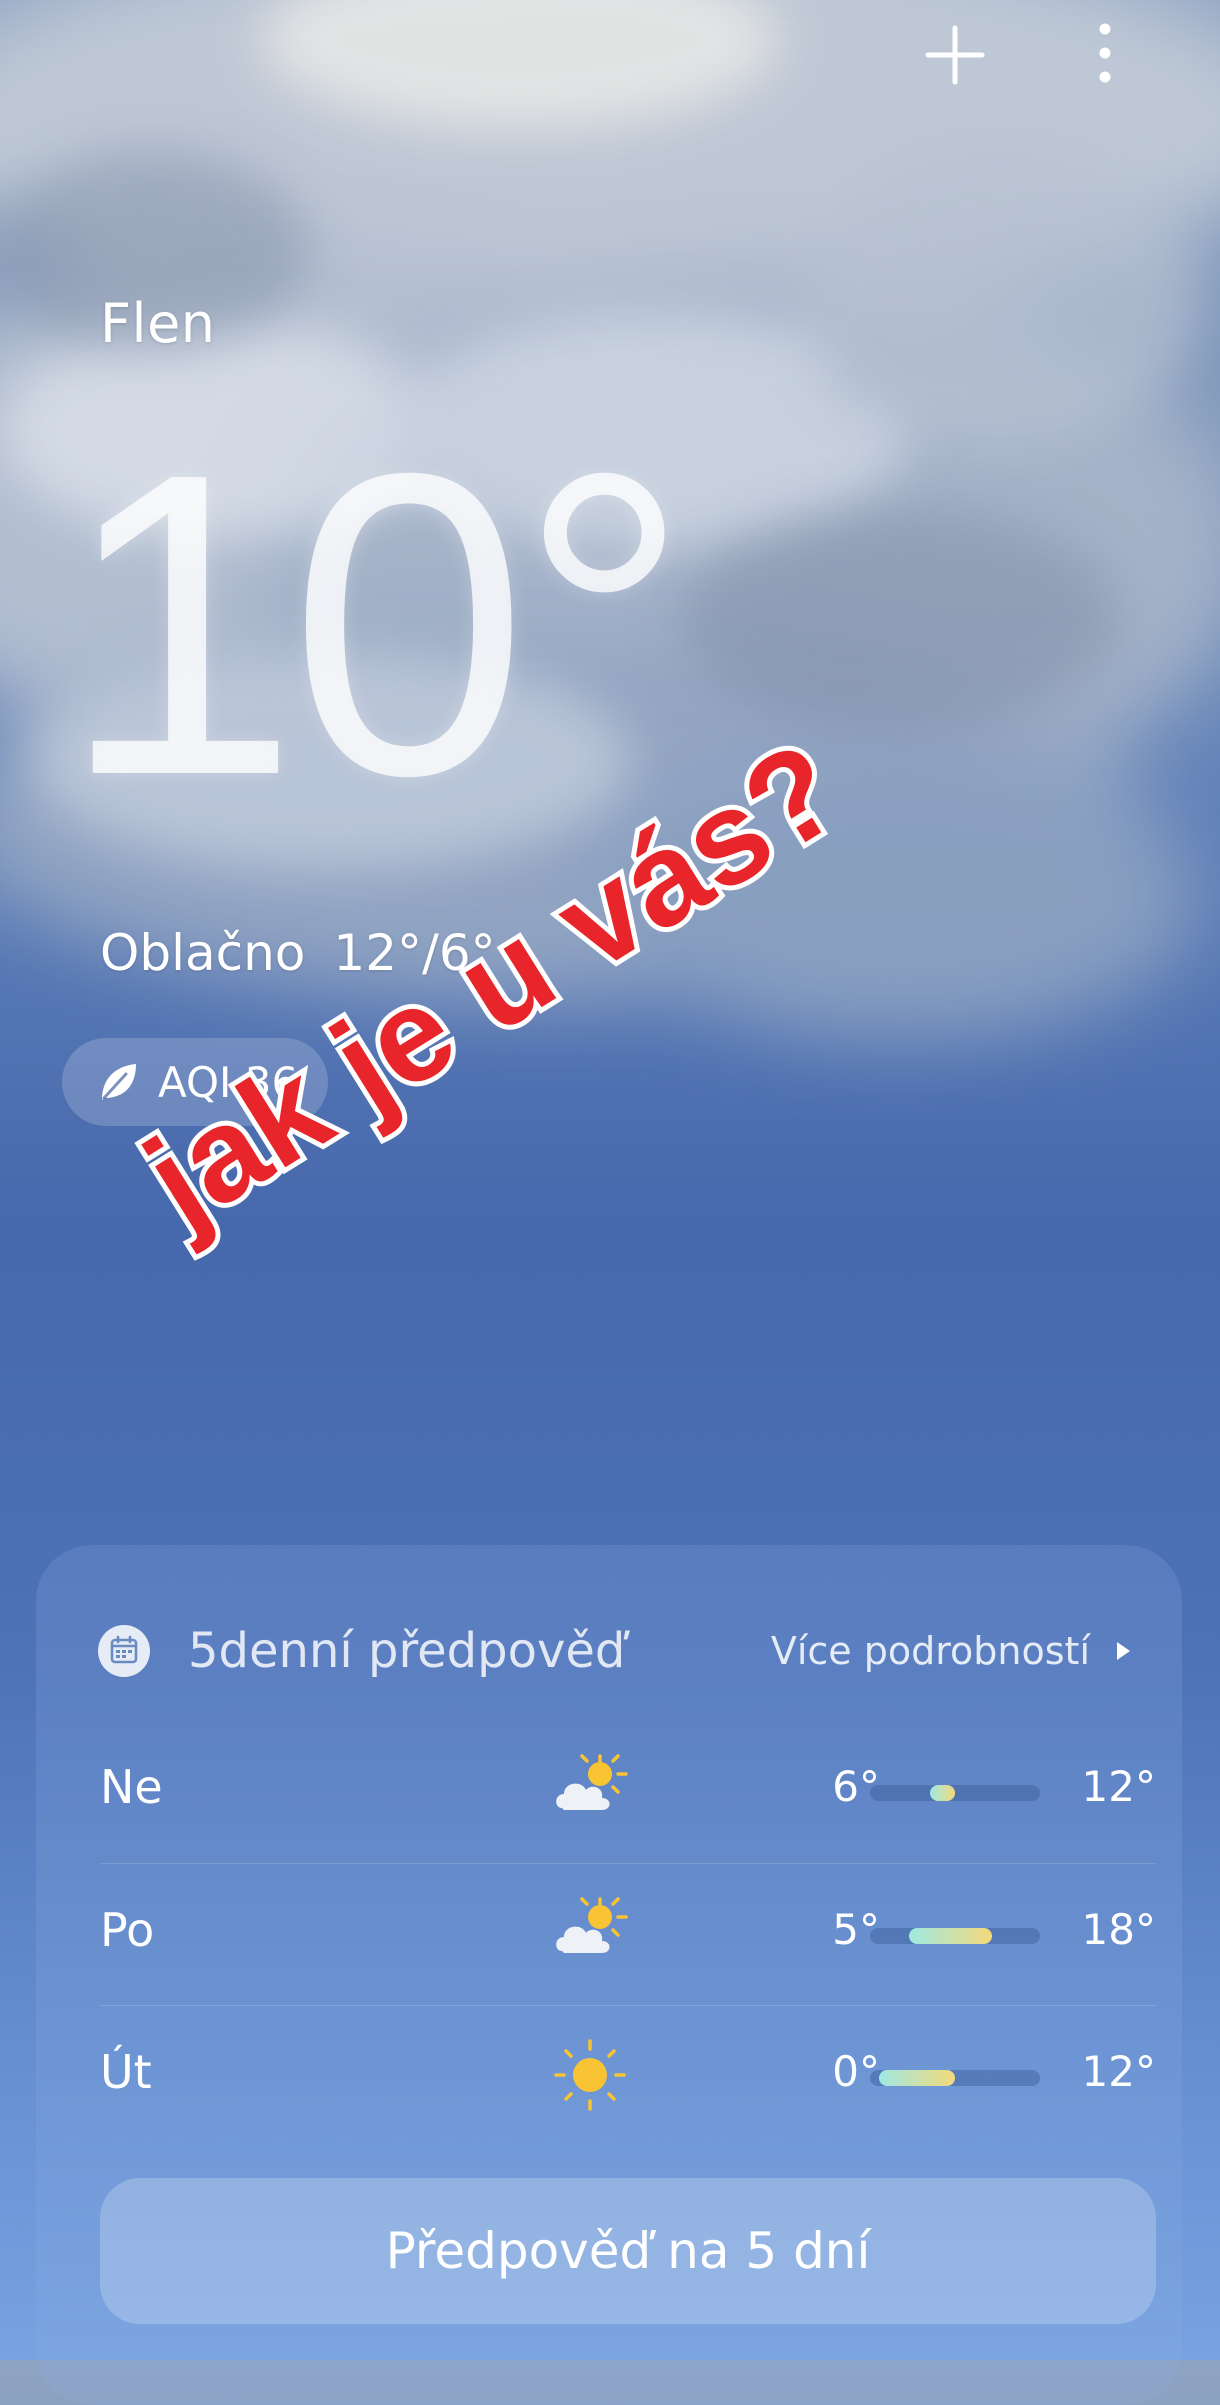 This screenshot has height=2405, width=1220. What do you see at coordinates (126, 2072) in the screenshot?
I see `forecast-day: Út` at bounding box center [126, 2072].